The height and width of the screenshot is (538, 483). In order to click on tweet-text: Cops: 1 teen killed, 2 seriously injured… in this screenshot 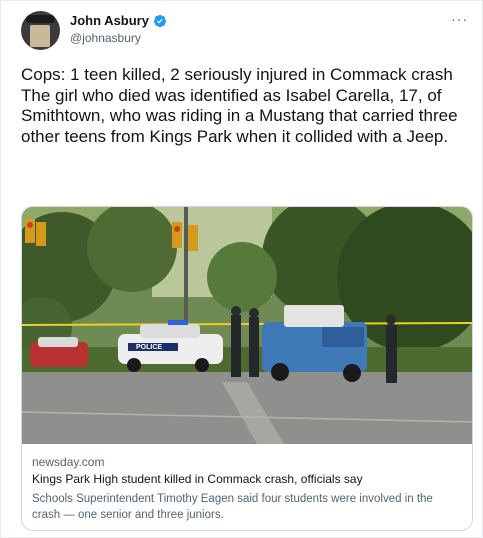, I will do `click(247, 106)`.